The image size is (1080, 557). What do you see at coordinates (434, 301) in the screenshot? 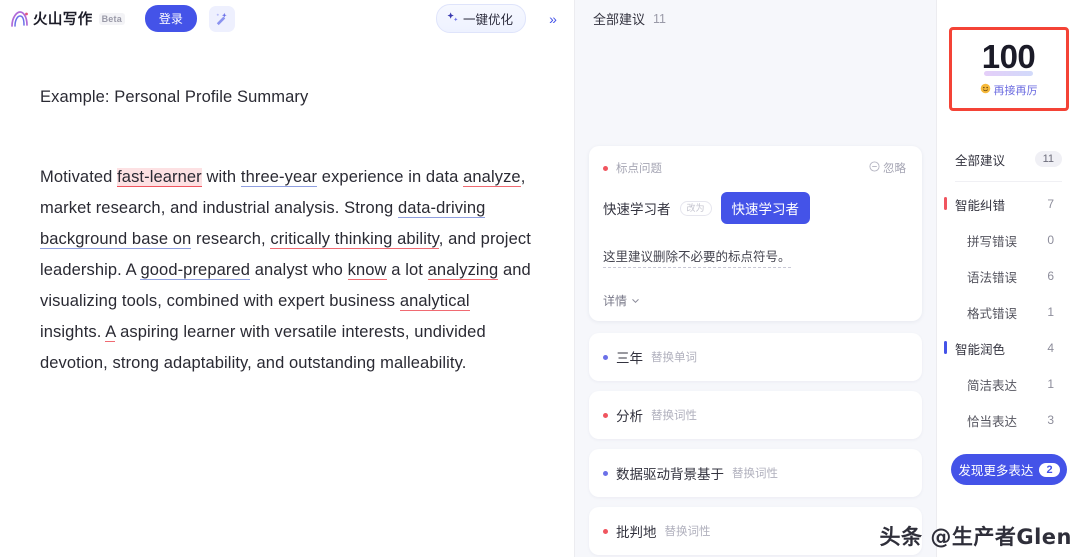
I see `document-marked-text: analytical` at bounding box center [434, 301].